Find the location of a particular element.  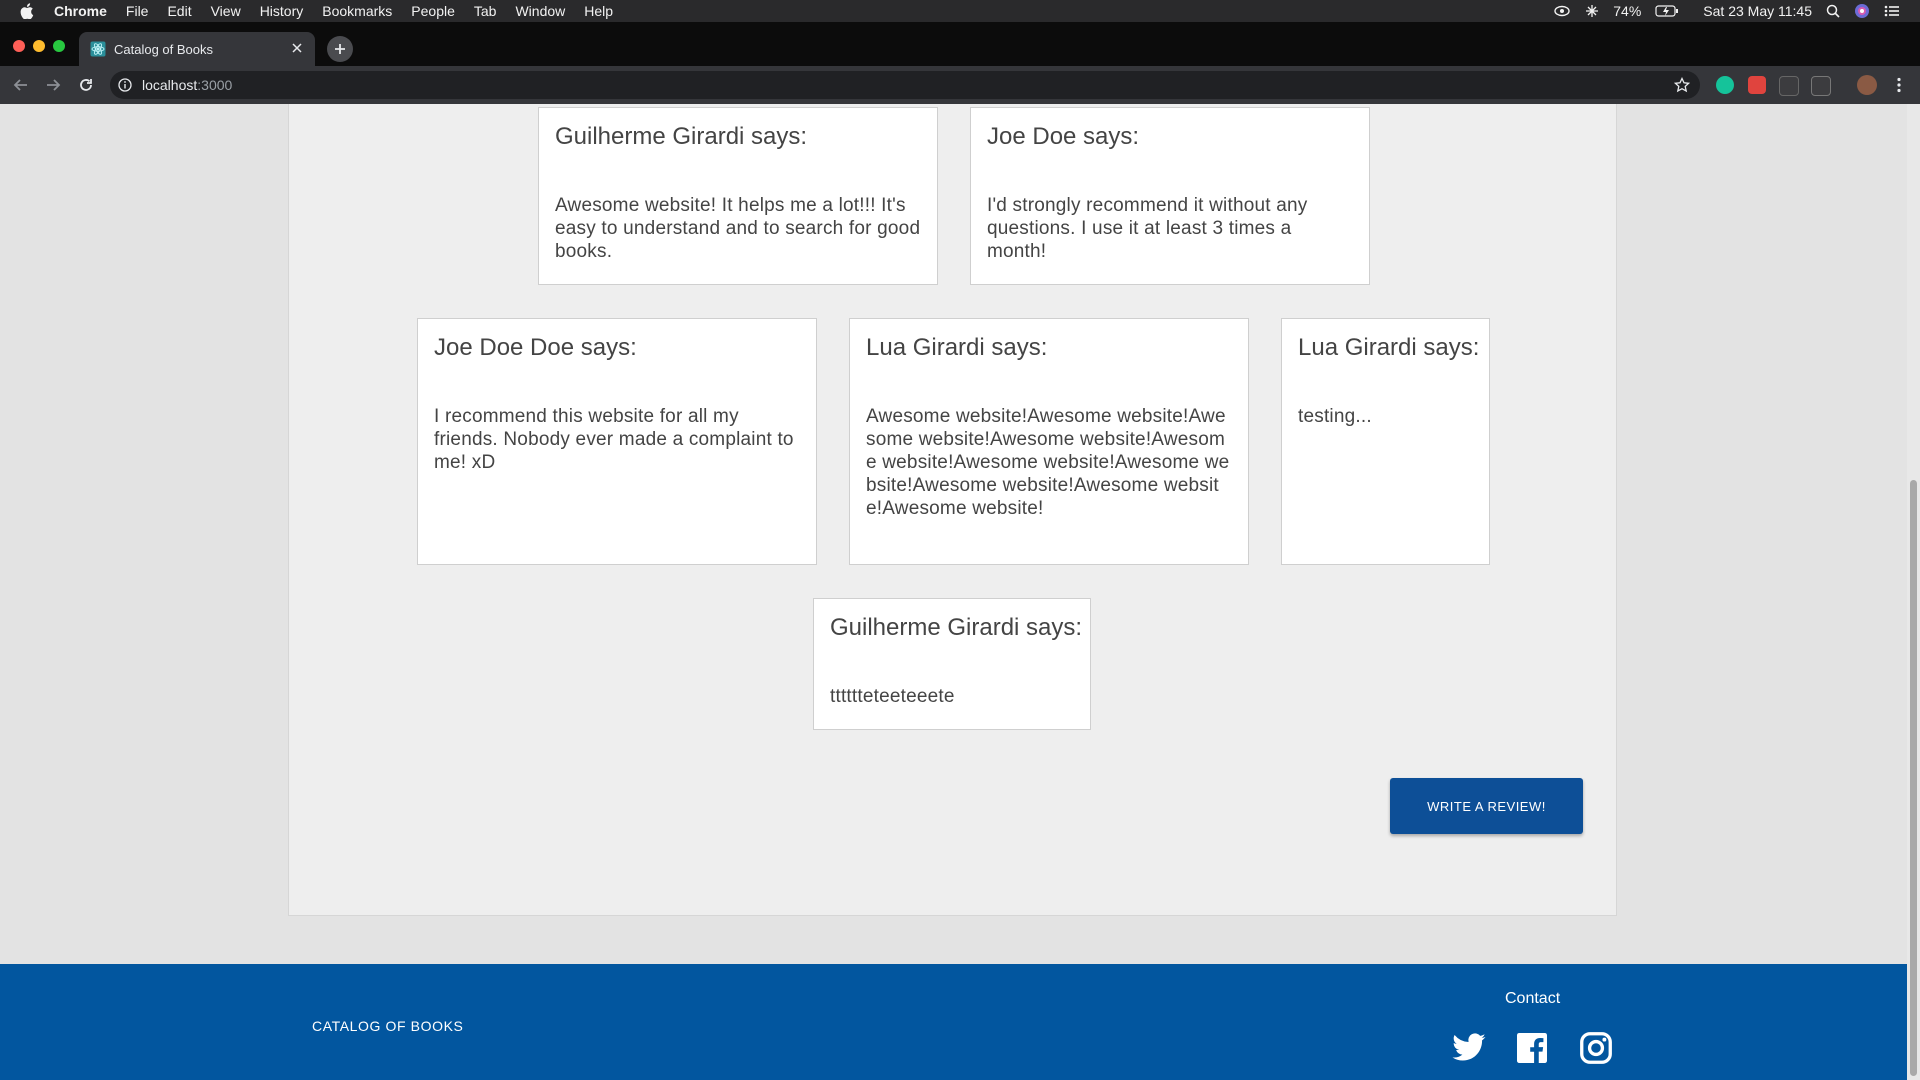

react-favicon-icon is located at coordinates (98, 49).